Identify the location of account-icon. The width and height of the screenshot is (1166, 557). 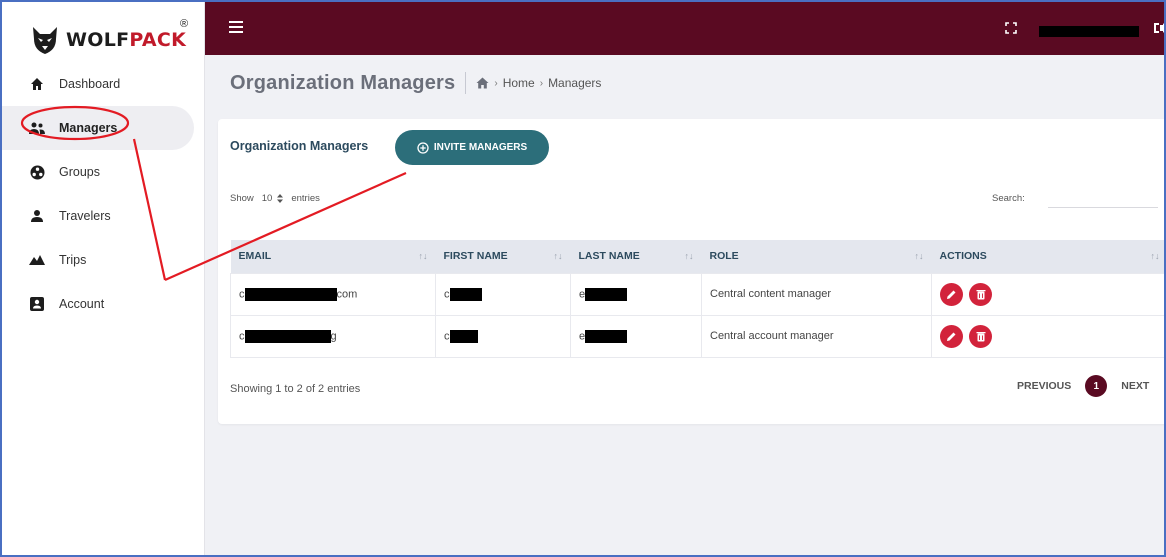
(37, 304).